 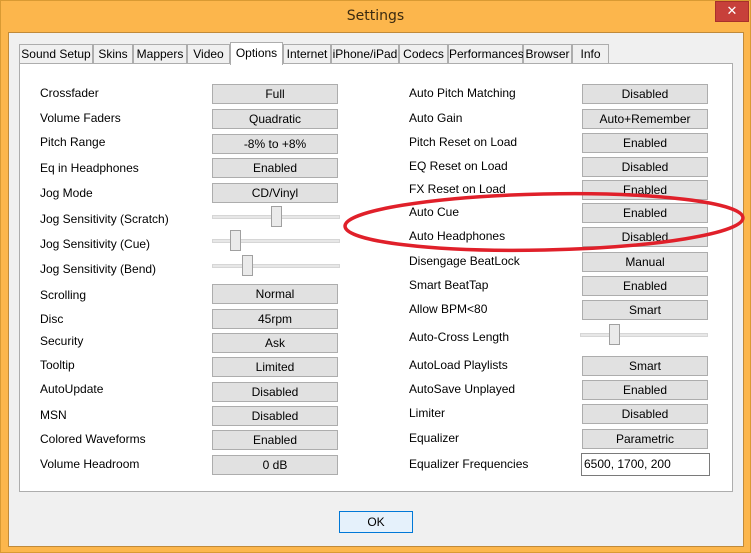 I want to click on tab-codecs: Codecs, so click(x=423, y=54).